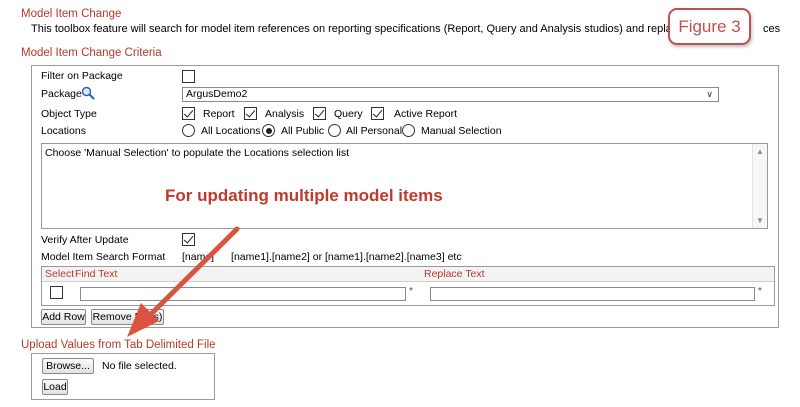 This screenshot has width=800, height=407. I want to click on location-all-locations-label: All Locations, so click(231, 131).